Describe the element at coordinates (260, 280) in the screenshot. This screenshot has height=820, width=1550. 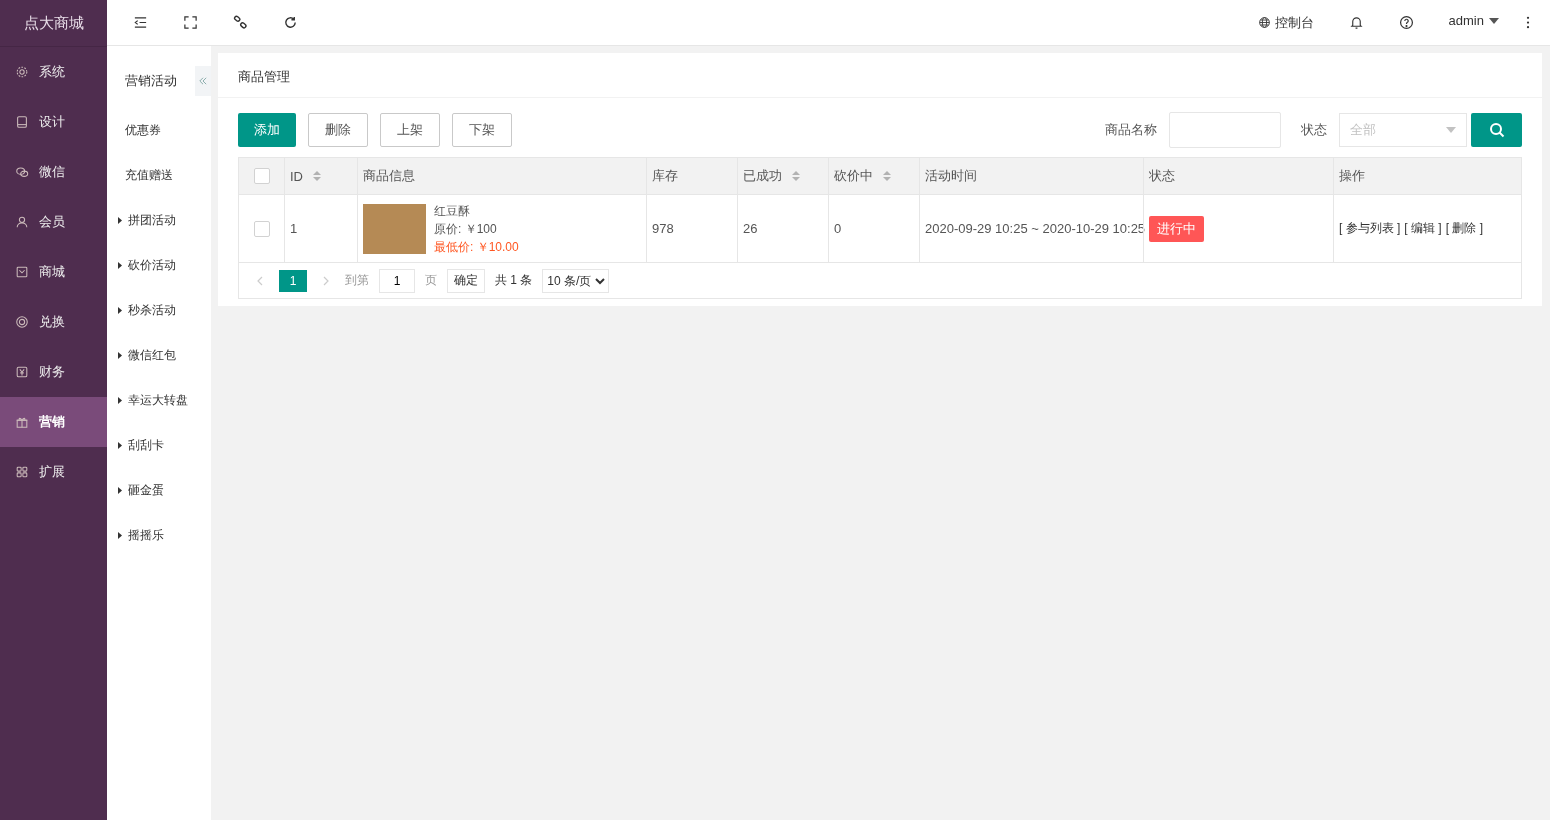
I see `prev-page-icon` at that location.